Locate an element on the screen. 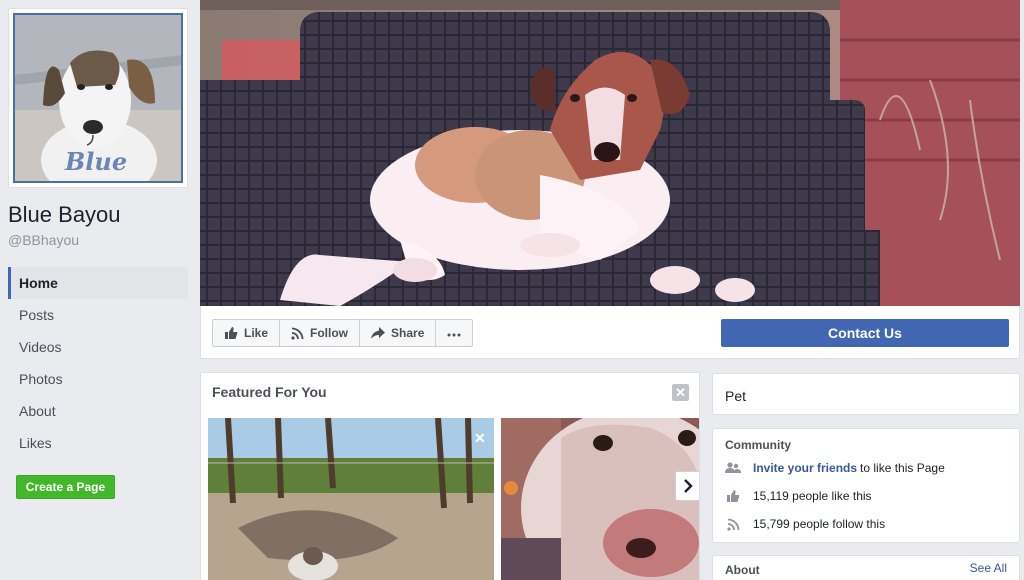  contact-us-button: Contact Us is located at coordinates (865, 333).